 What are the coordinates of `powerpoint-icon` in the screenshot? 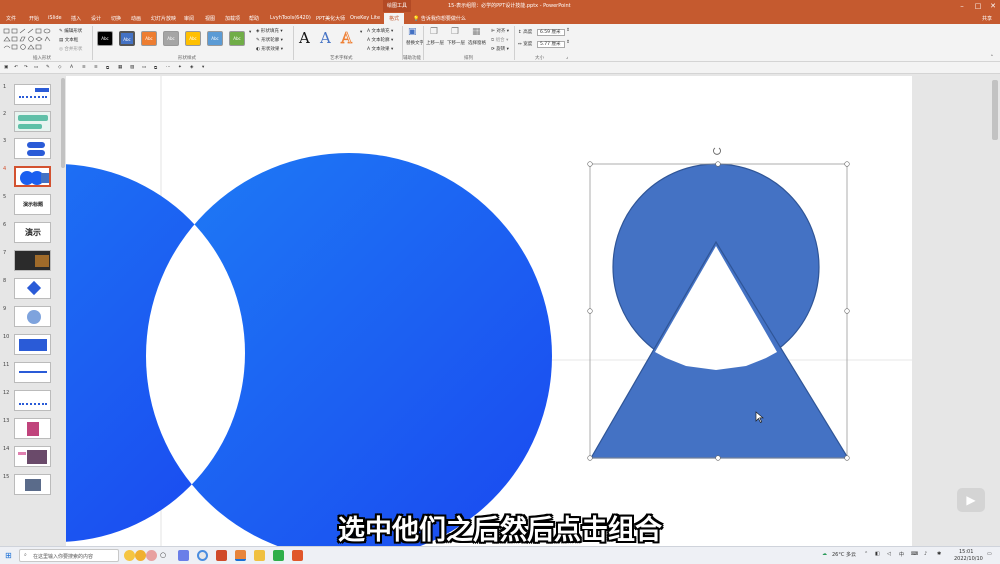 It's located at (240, 555).